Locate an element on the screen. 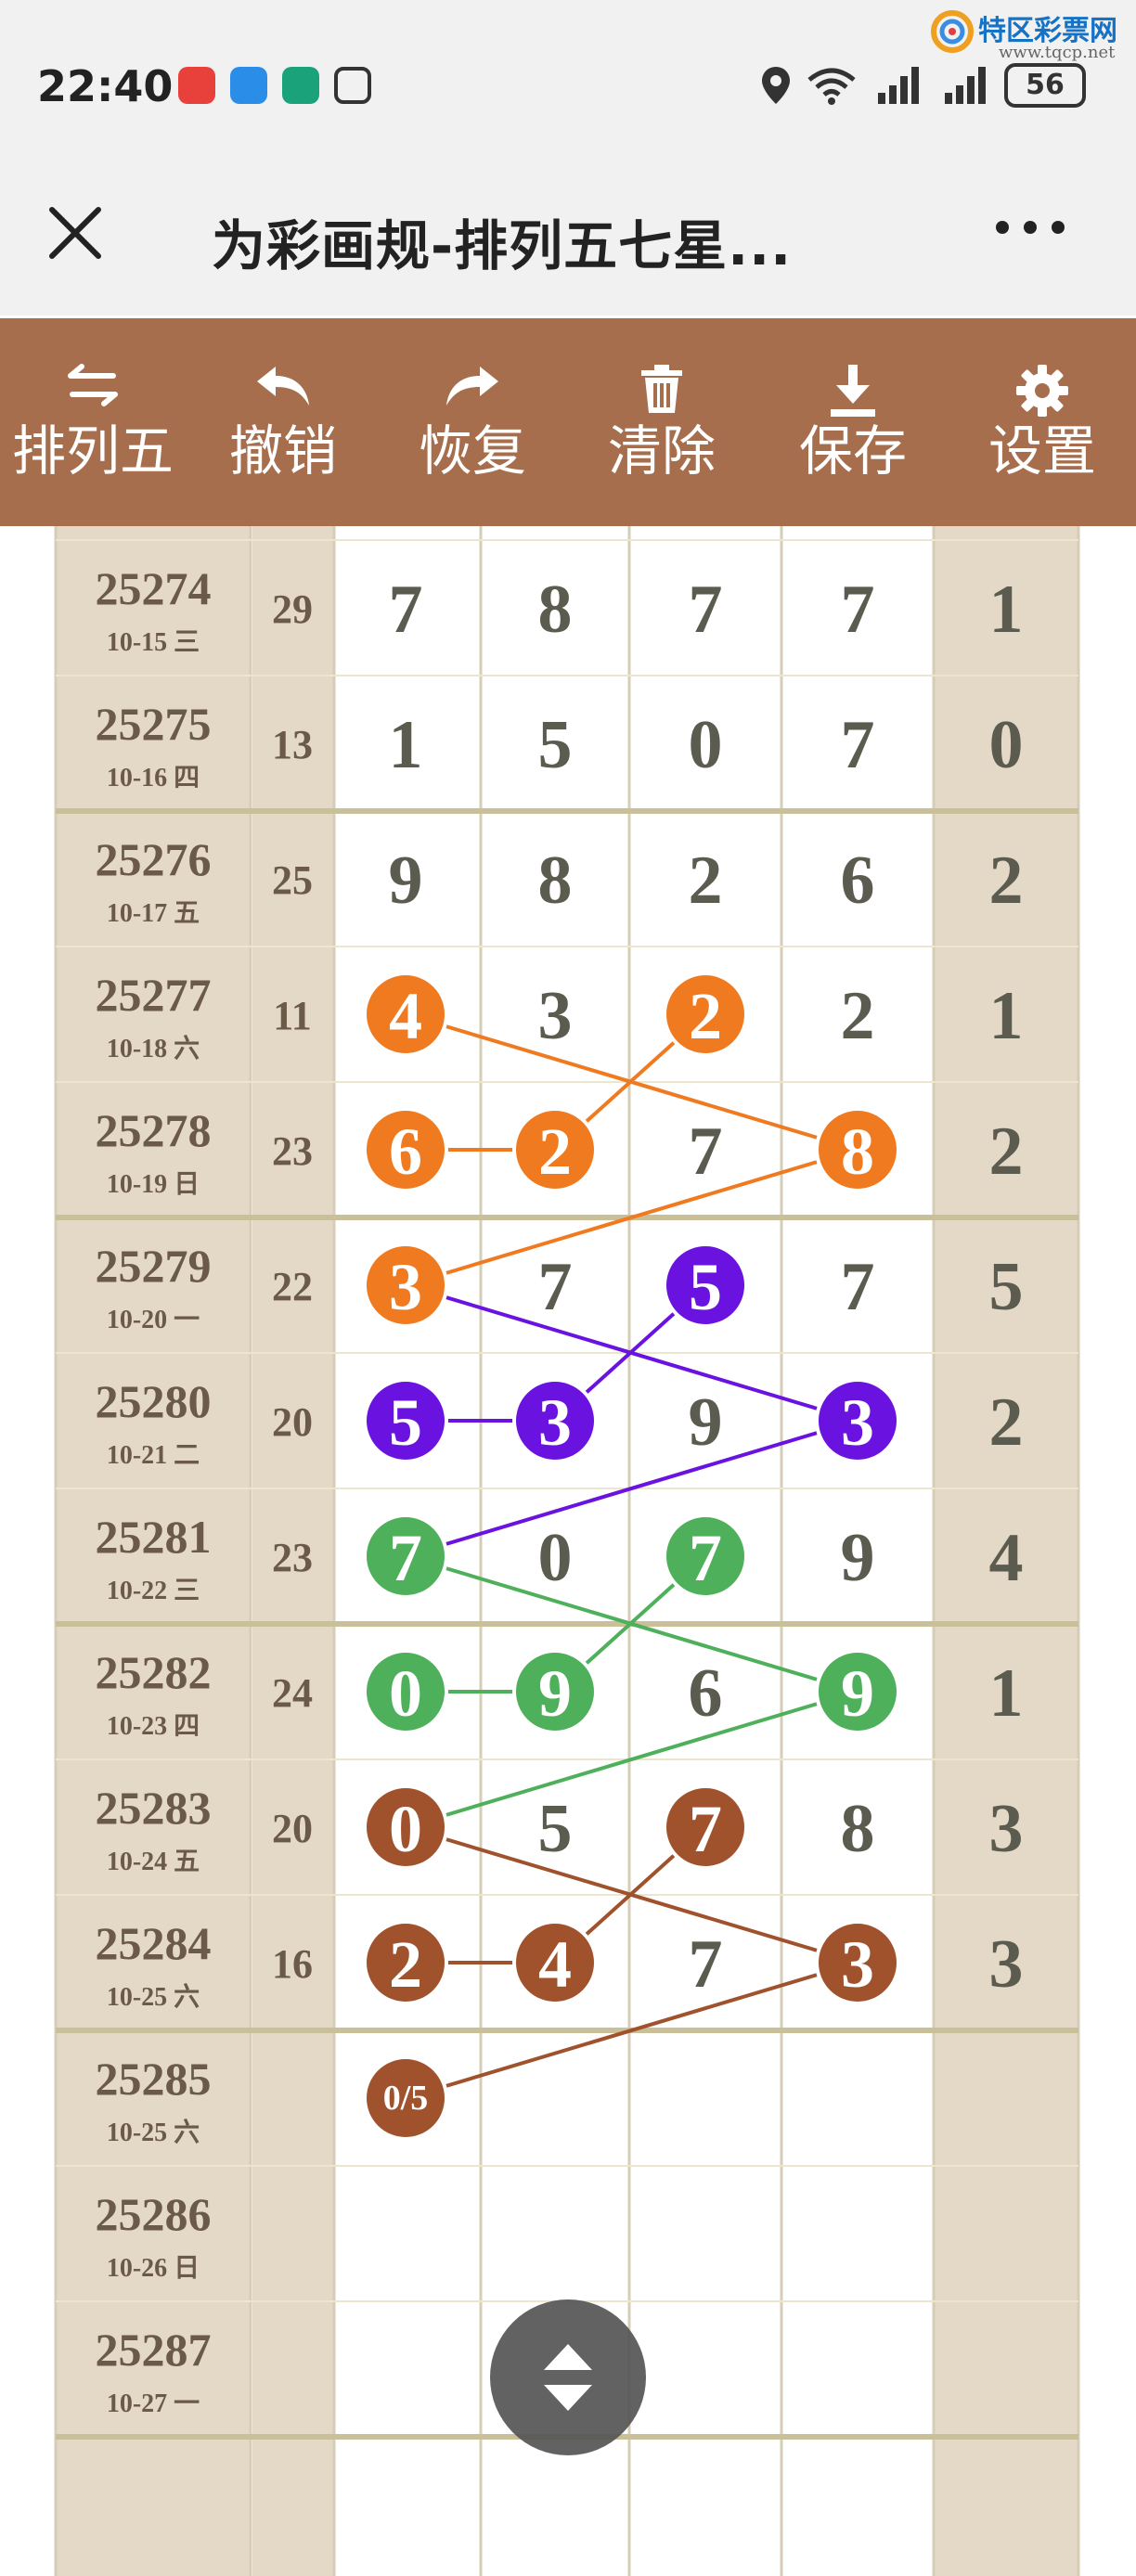 This screenshot has width=1136, height=2576. swap-icon is located at coordinates (93, 385).